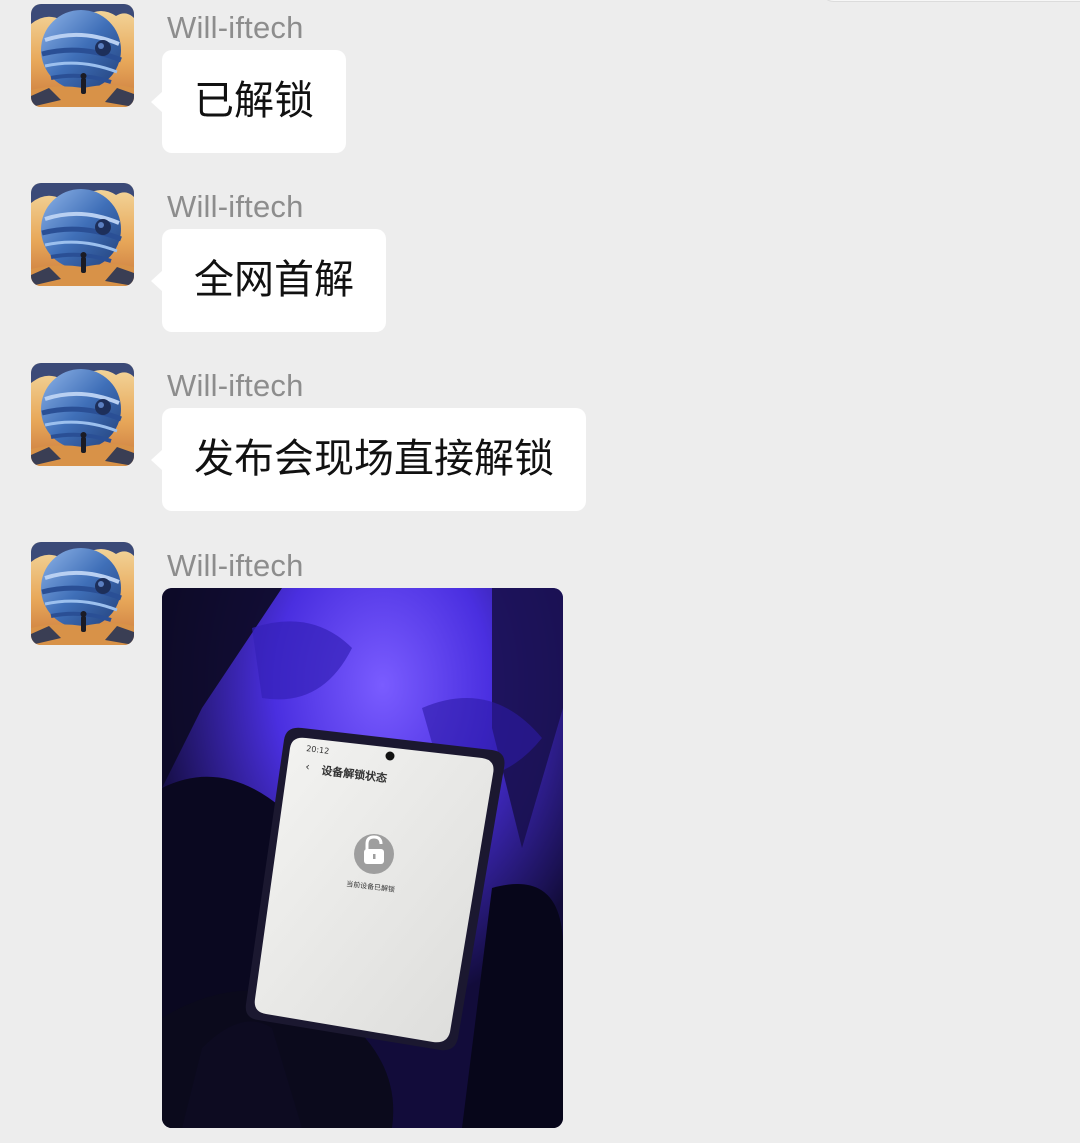  What do you see at coordinates (268, 280) in the screenshot?
I see `message-bubble: 全网首解` at bounding box center [268, 280].